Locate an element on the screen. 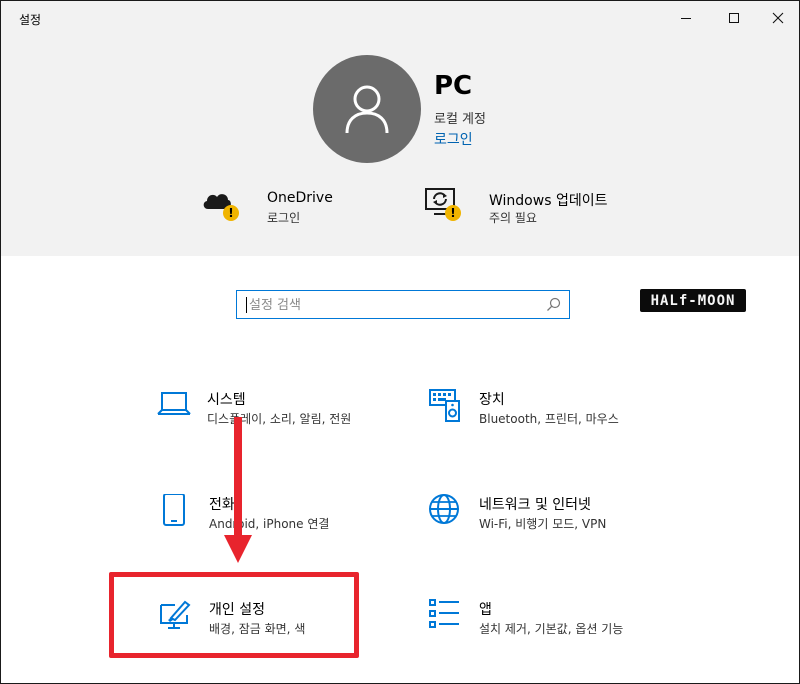 This screenshot has width=800, height=684. warning-badge-onedrive: ! is located at coordinates (231, 213).